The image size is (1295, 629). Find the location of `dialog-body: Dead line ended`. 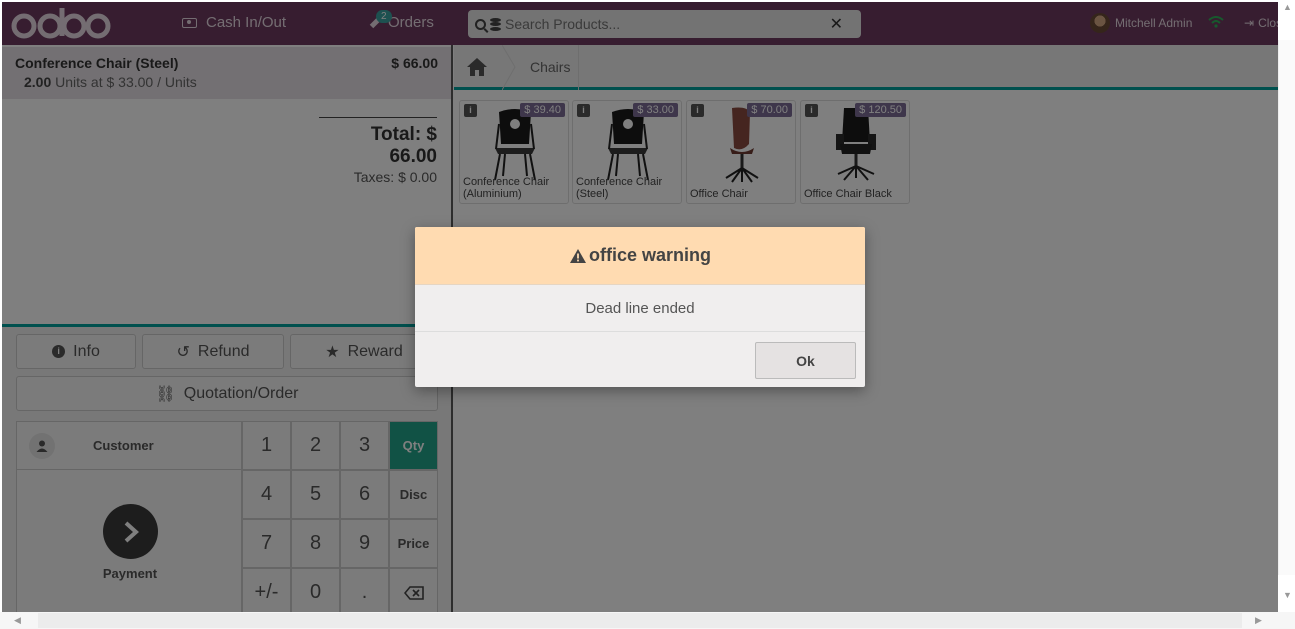

dialog-body: Dead line ended is located at coordinates (640, 308).